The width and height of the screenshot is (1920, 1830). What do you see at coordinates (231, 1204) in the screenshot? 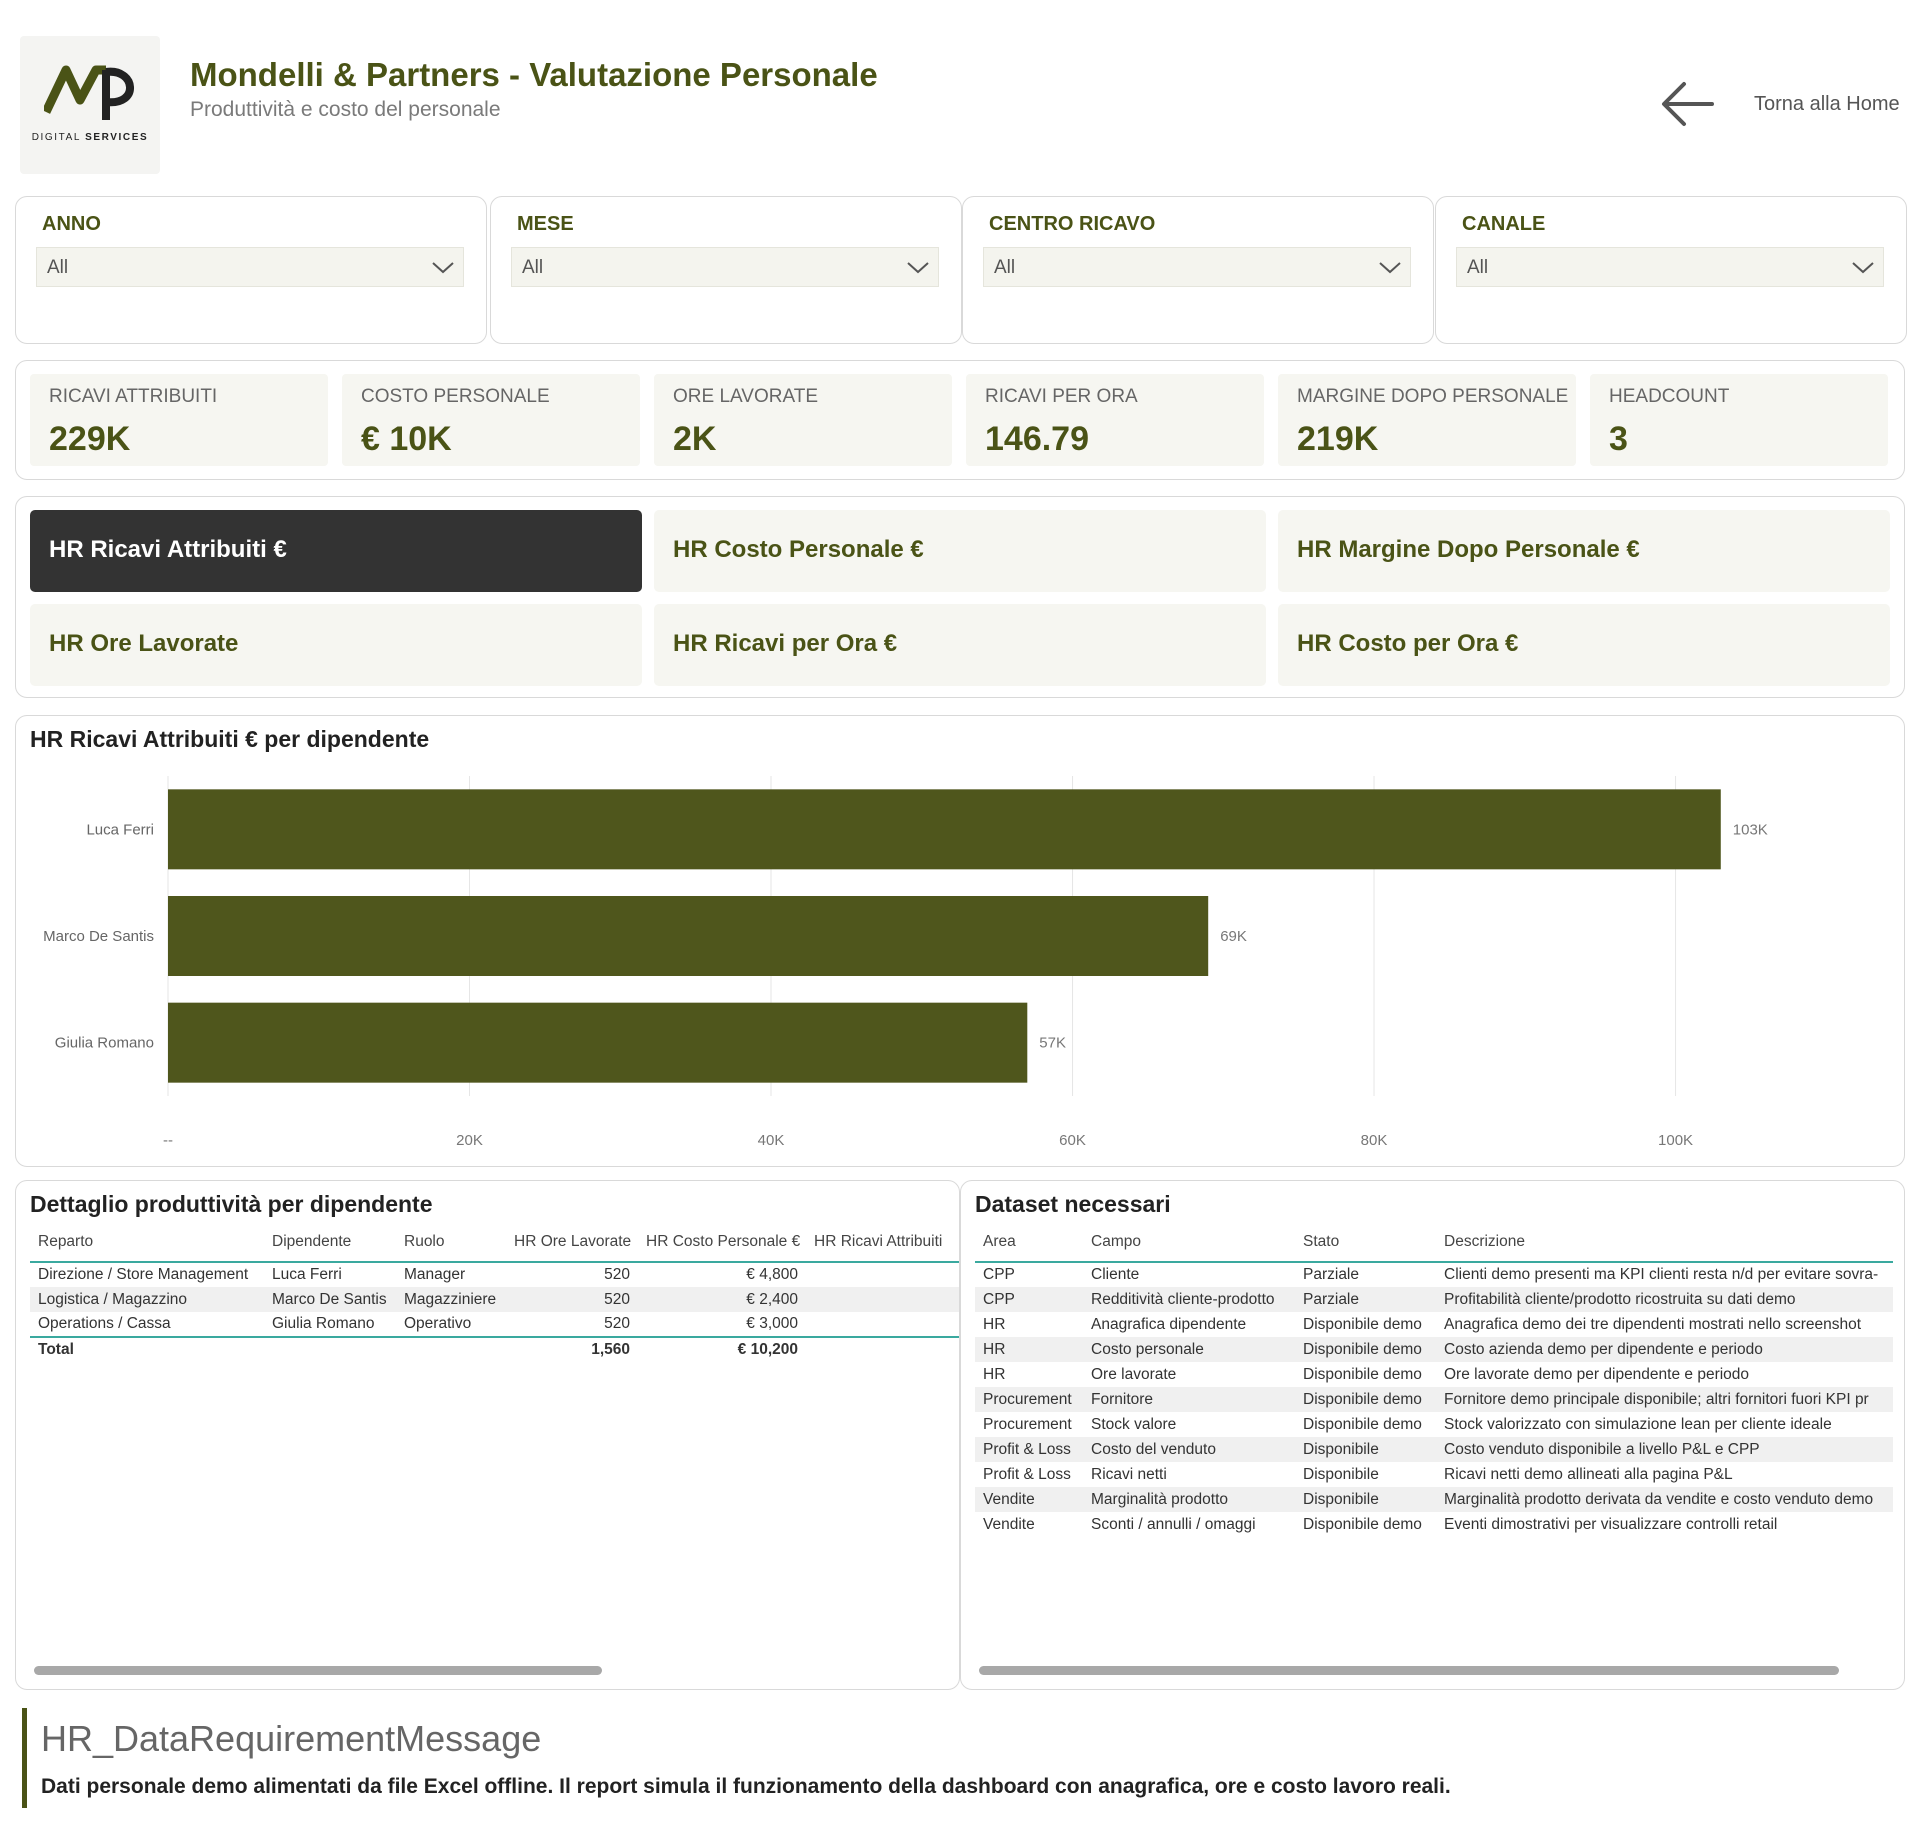
I see `table-title: Dettaglio produttività per dipendente` at bounding box center [231, 1204].